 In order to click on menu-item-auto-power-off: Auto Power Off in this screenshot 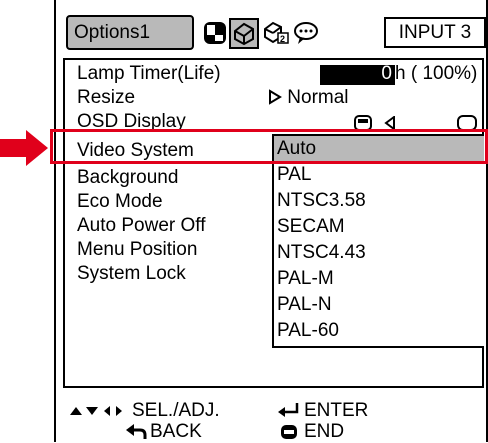, I will do `click(141, 226)`.